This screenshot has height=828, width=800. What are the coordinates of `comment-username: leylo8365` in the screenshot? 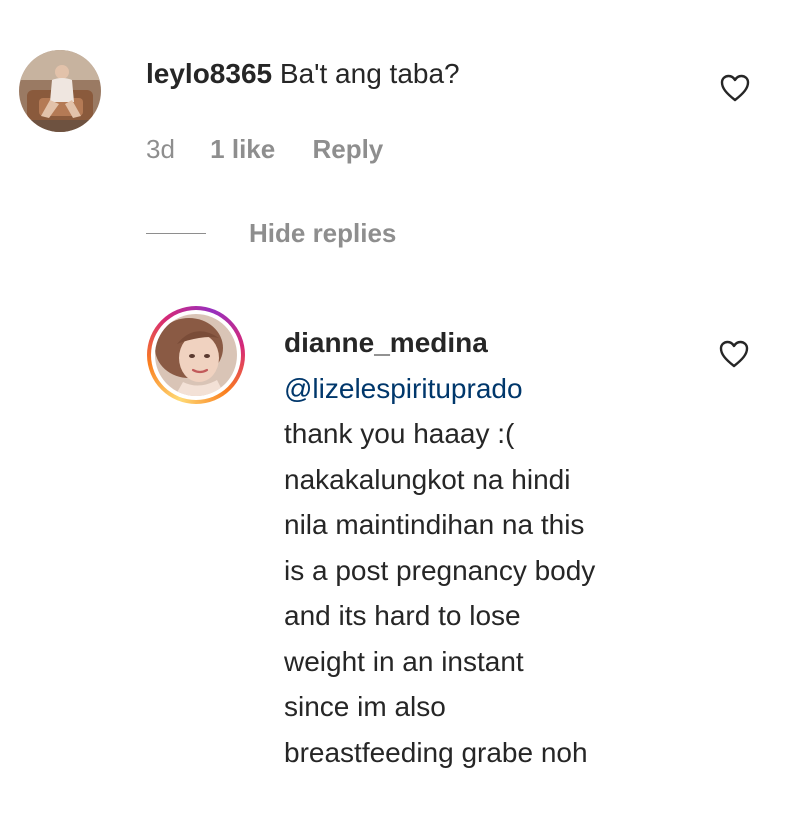 It's located at (209, 73).